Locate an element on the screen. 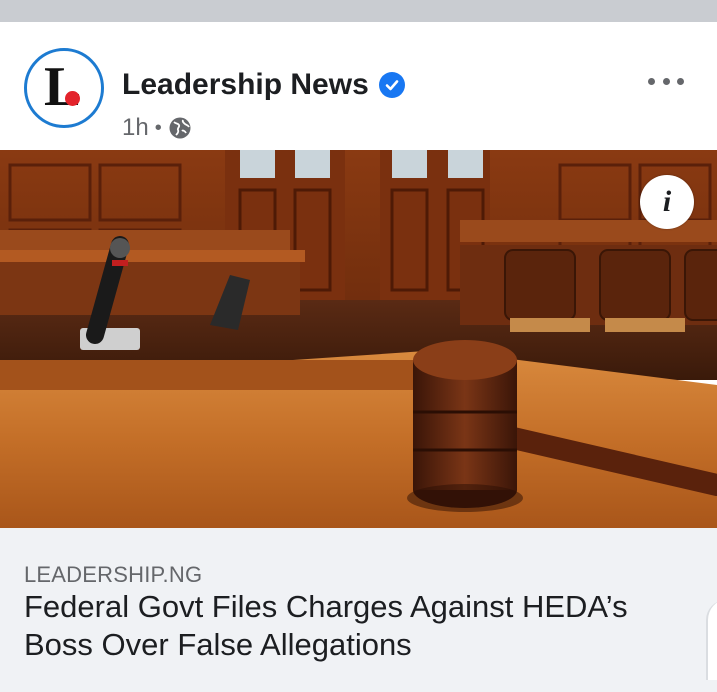 This screenshot has width=717, height=692. page-name-link: Leadership News is located at coordinates (245, 85).